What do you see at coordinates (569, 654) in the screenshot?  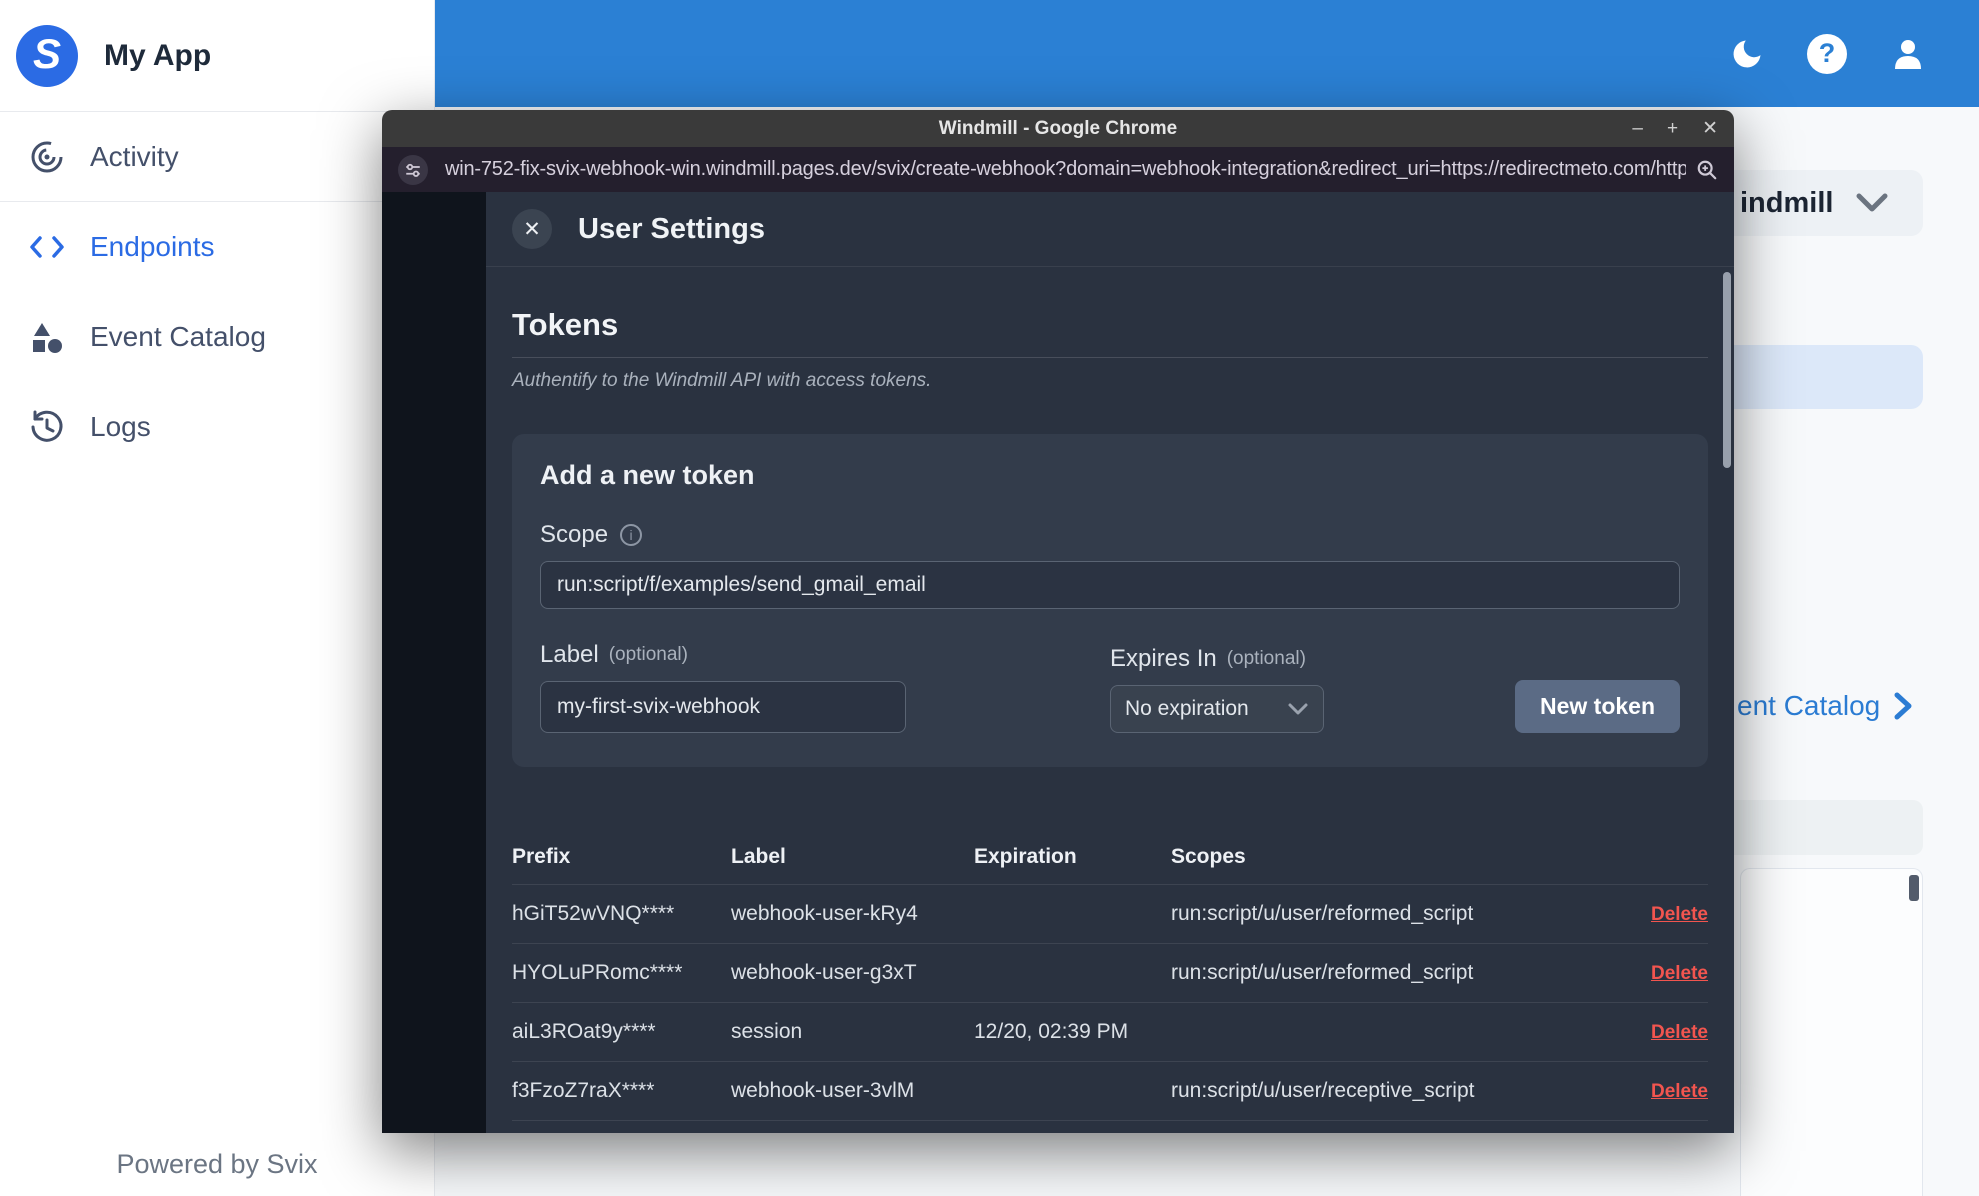 I see `label-label: Label` at bounding box center [569, 654].